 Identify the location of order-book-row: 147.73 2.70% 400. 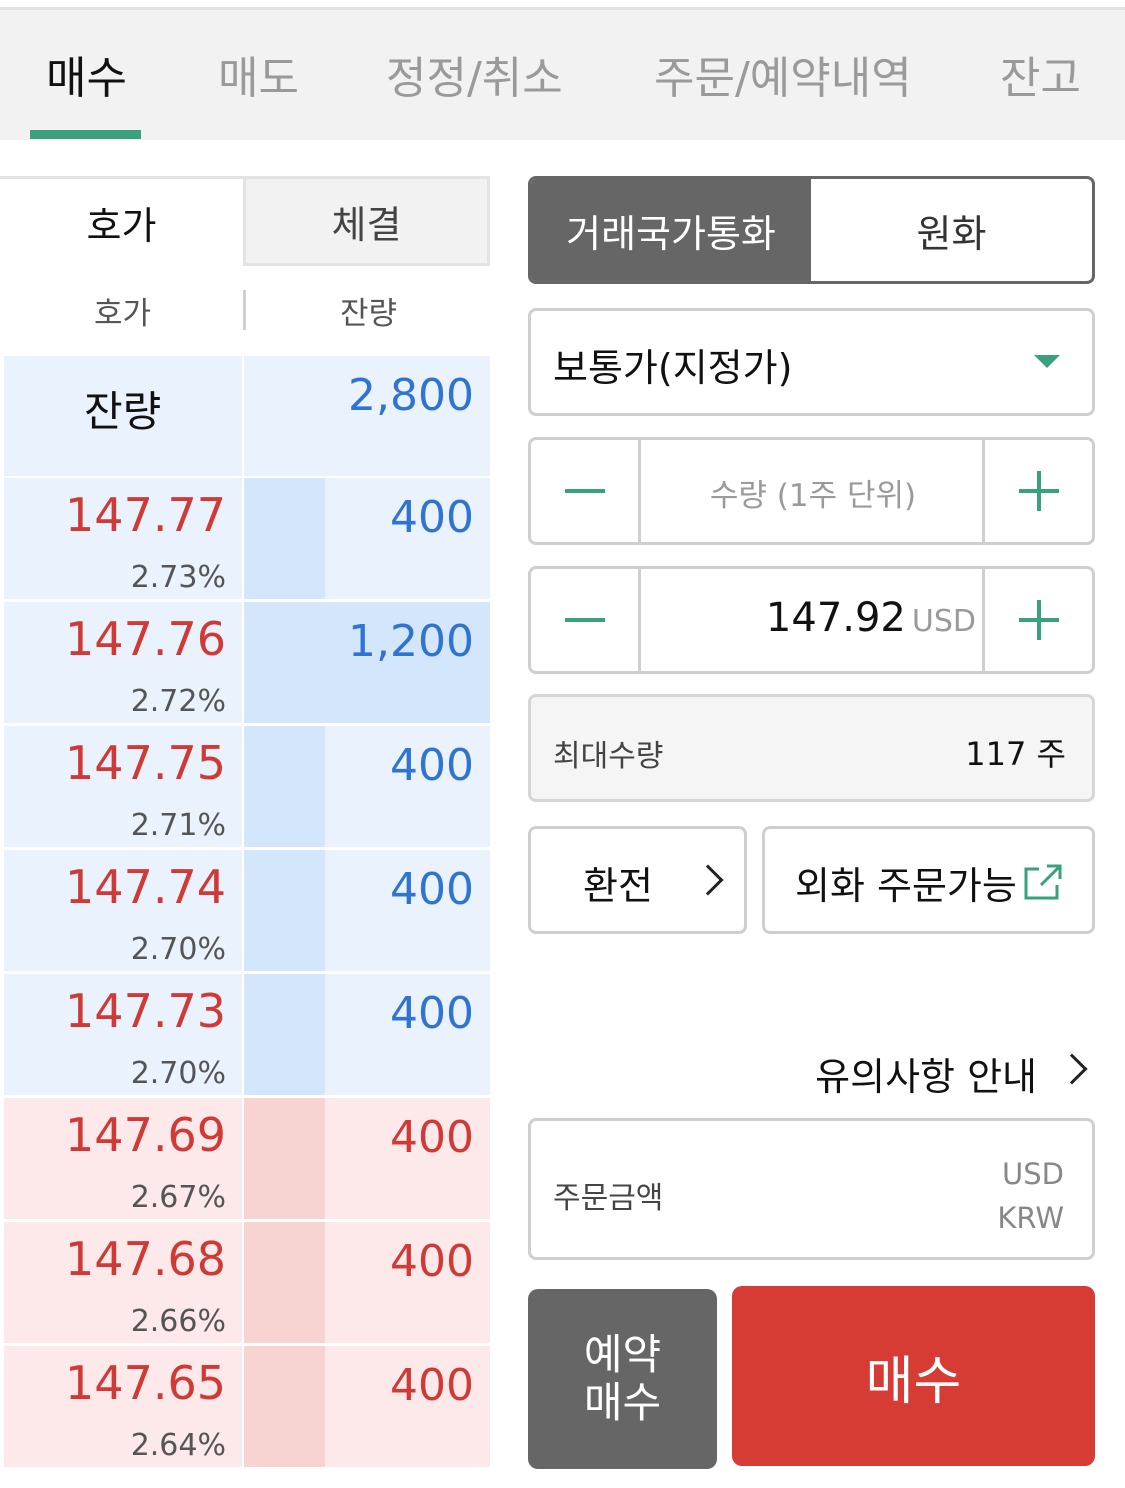
(245, 1034).